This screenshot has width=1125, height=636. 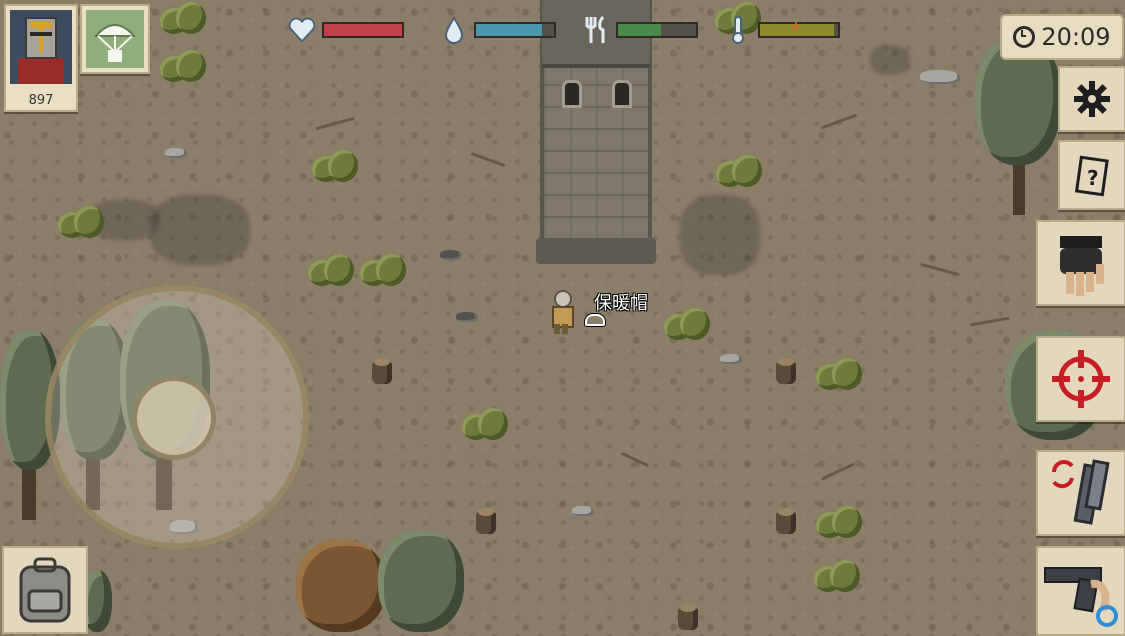 What do you see at coordinates (341, 586) in the screenshot?
I see `autumn-tree` at bounding box center [341, 586].